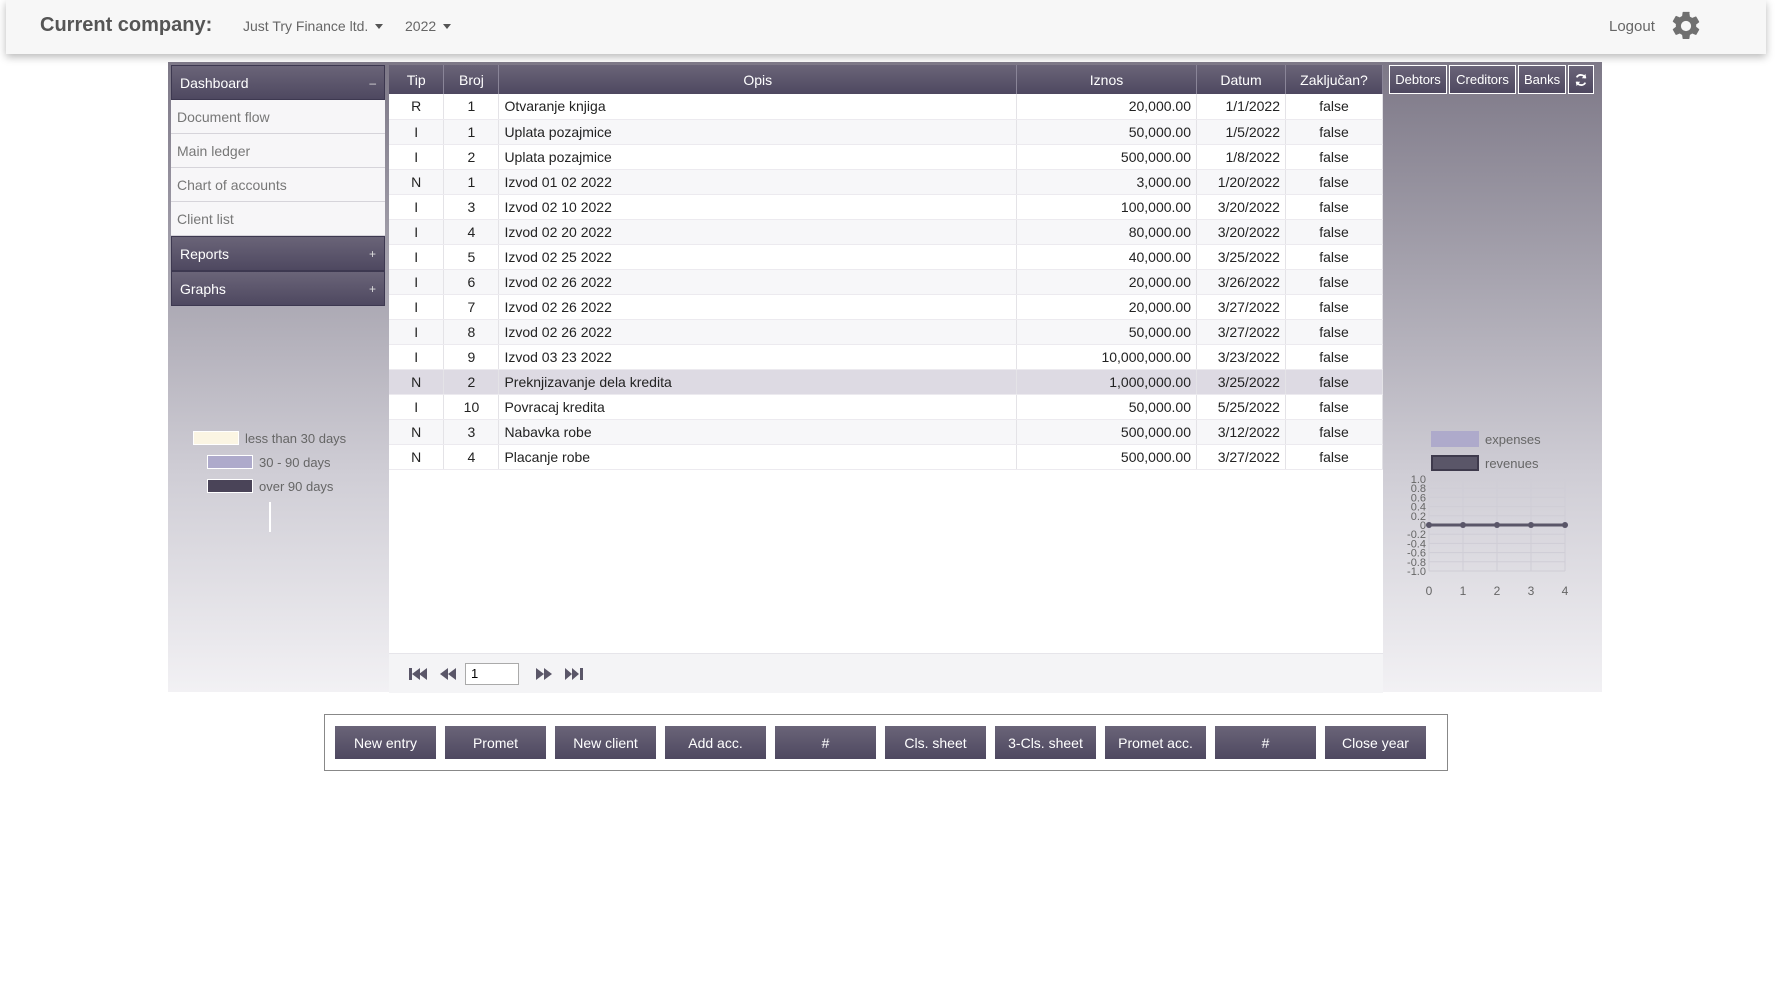 This screenshot has height=1000, width=1778. Describe the element at coordinates (278, 288) in the screenshot. I see `sidebar-section-graphs: Graphs +` at that location.